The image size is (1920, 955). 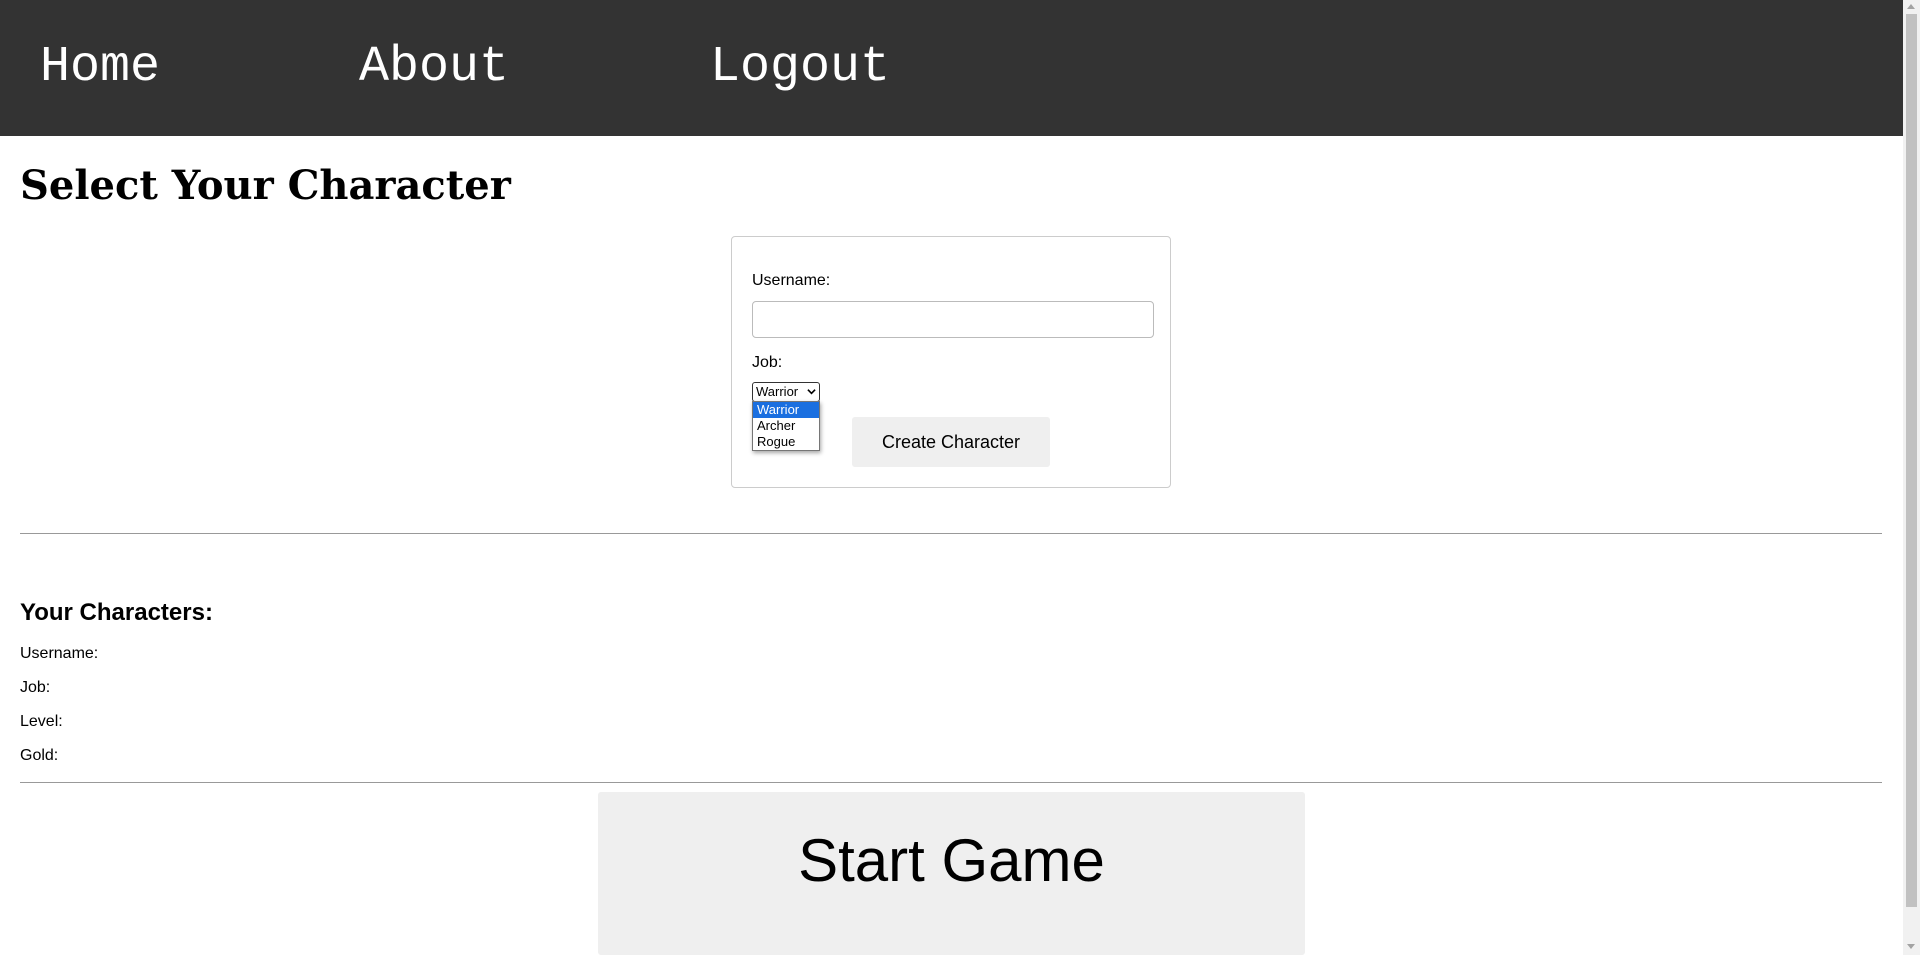 I want to click on characters-section-title: Your Characters:, so click(x=116, y=612).